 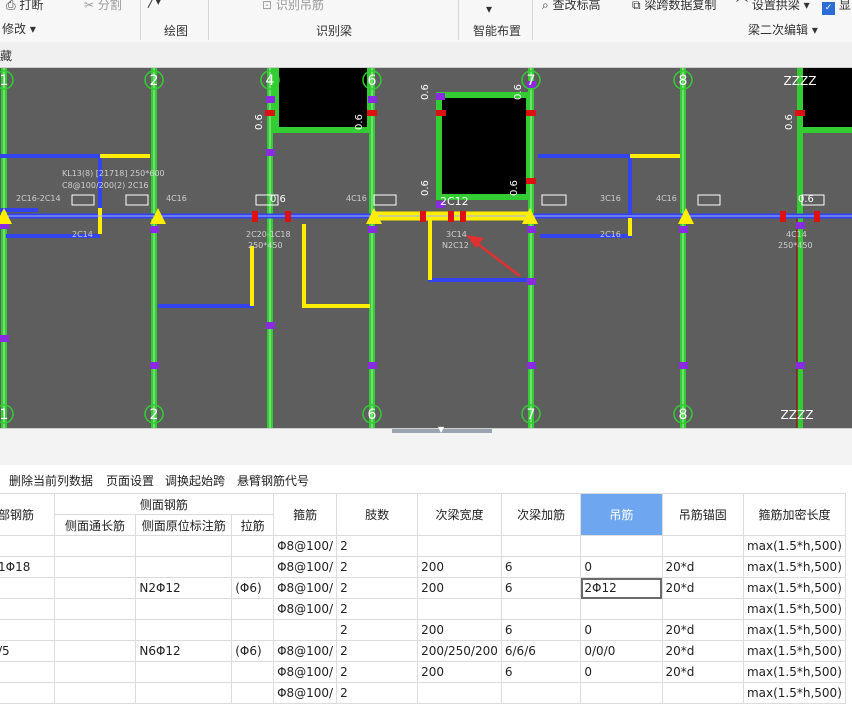 What do you see at coordinates (571, 6) in the screenshot?
I see `check-height-button: ⌕ 查改标高` at bounding box center [571, 6].